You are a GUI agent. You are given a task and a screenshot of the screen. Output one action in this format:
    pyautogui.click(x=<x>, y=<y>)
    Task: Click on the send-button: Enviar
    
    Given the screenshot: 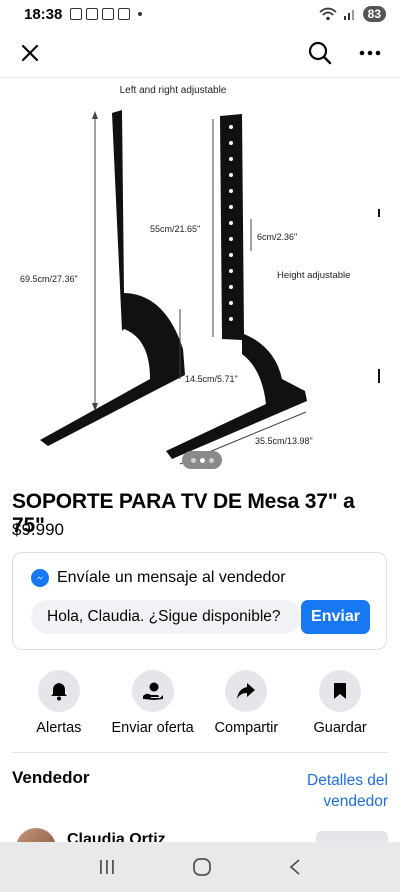 What is the action you would take?
    pyautogui.click(x=335, y=617)
    